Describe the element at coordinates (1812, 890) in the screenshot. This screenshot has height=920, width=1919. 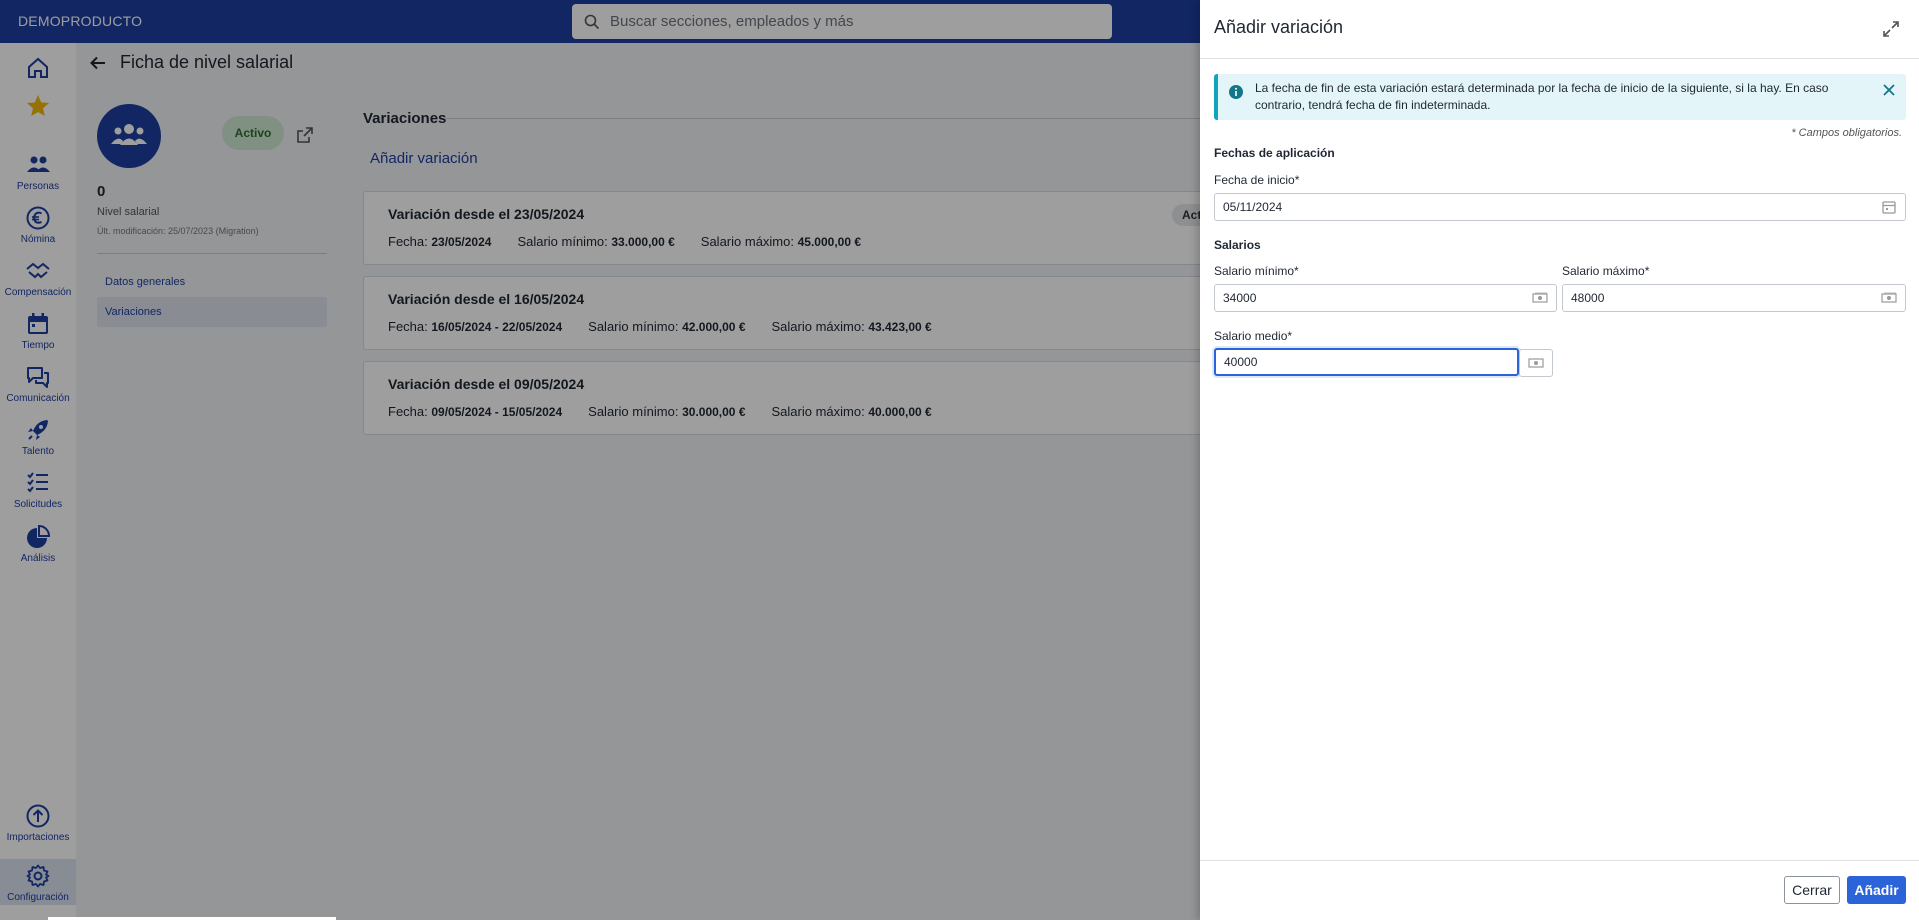
I see `close-button: Cerrar` at that location.